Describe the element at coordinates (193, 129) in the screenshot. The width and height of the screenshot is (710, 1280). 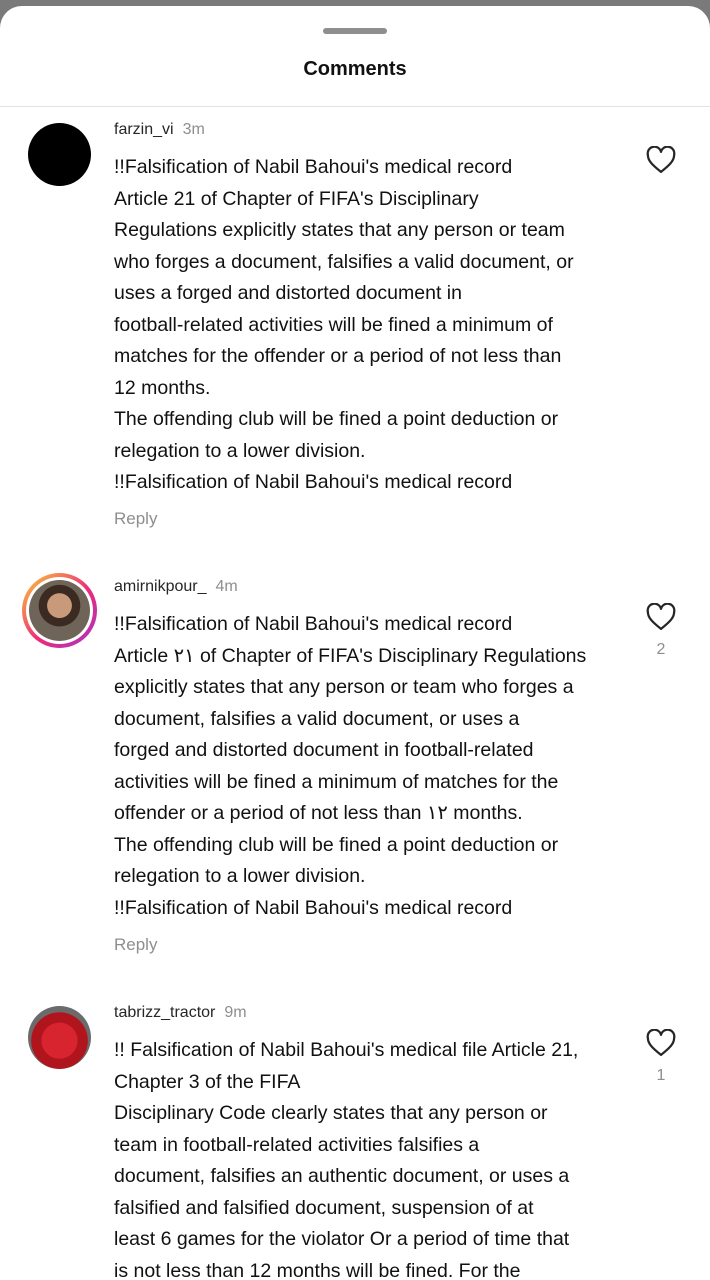
I see `comment-time: 3m` at that location.